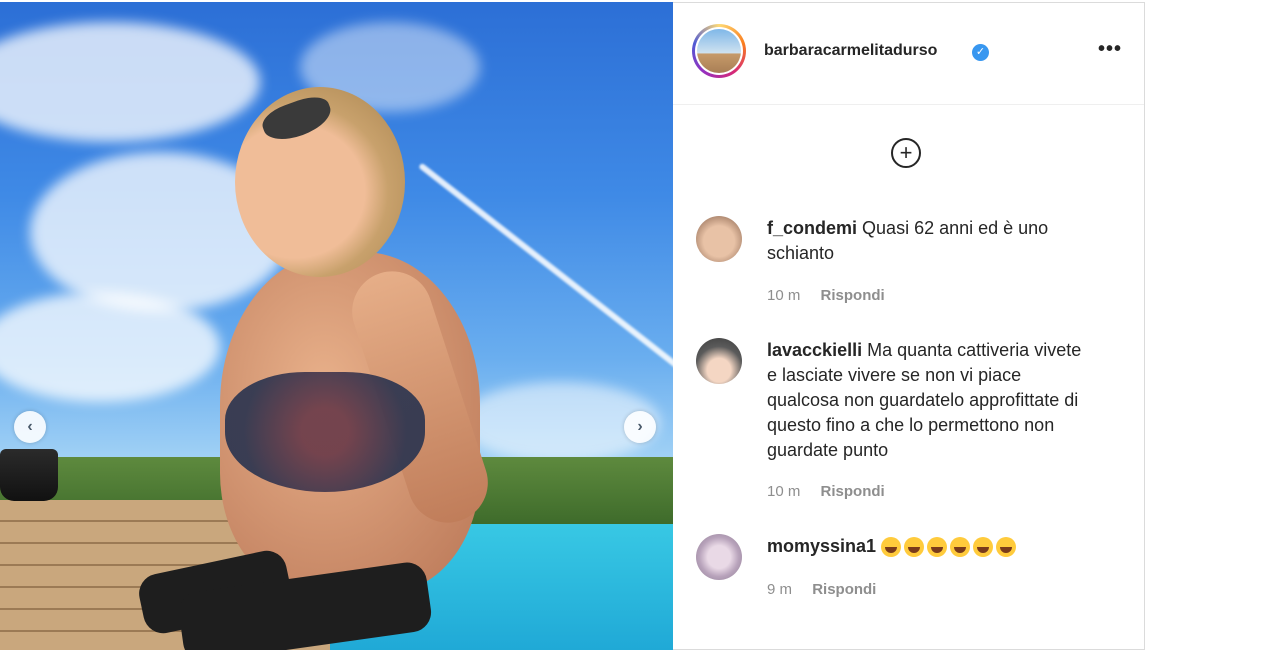  What do you see at coordinates (821, 546) in the screenshot?
I see `comment-username: momyssina1` at bounding box center [821, 546].